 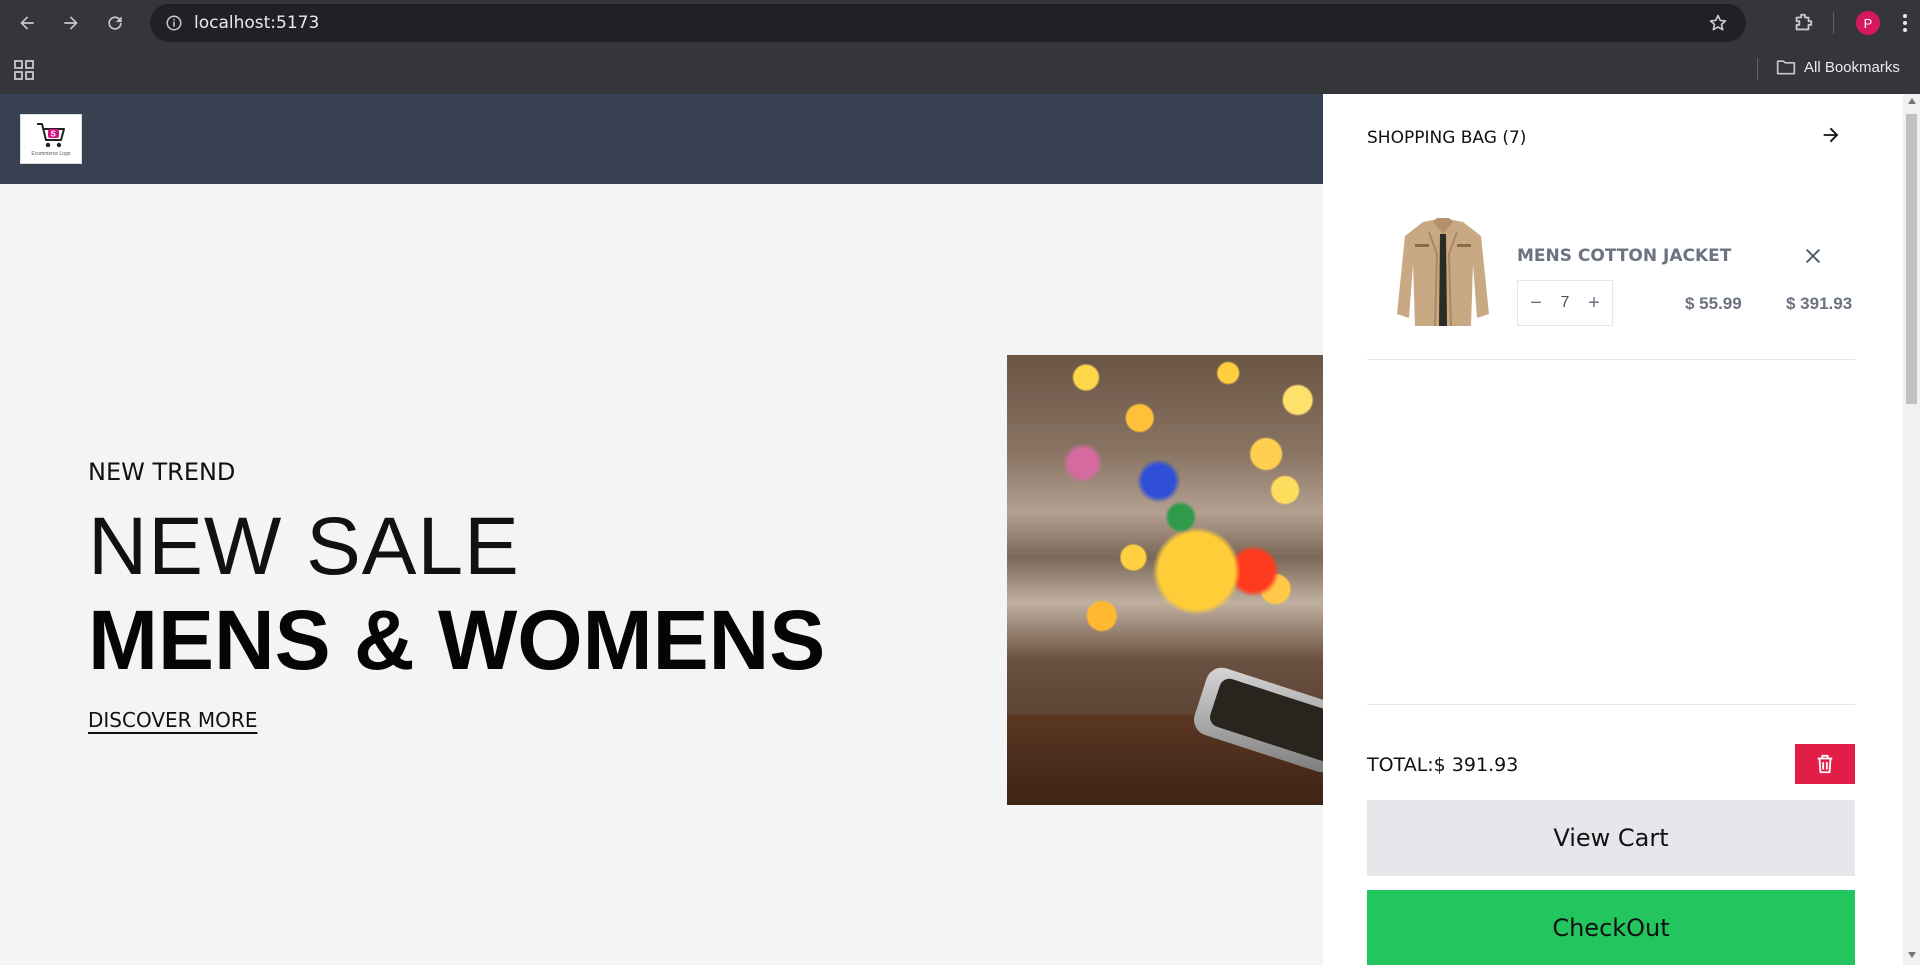 What do you see at coordinates (1611, 927) in the screenshot?
I see `checkout-button: CheckOut` at bounding box center [1611, 927].